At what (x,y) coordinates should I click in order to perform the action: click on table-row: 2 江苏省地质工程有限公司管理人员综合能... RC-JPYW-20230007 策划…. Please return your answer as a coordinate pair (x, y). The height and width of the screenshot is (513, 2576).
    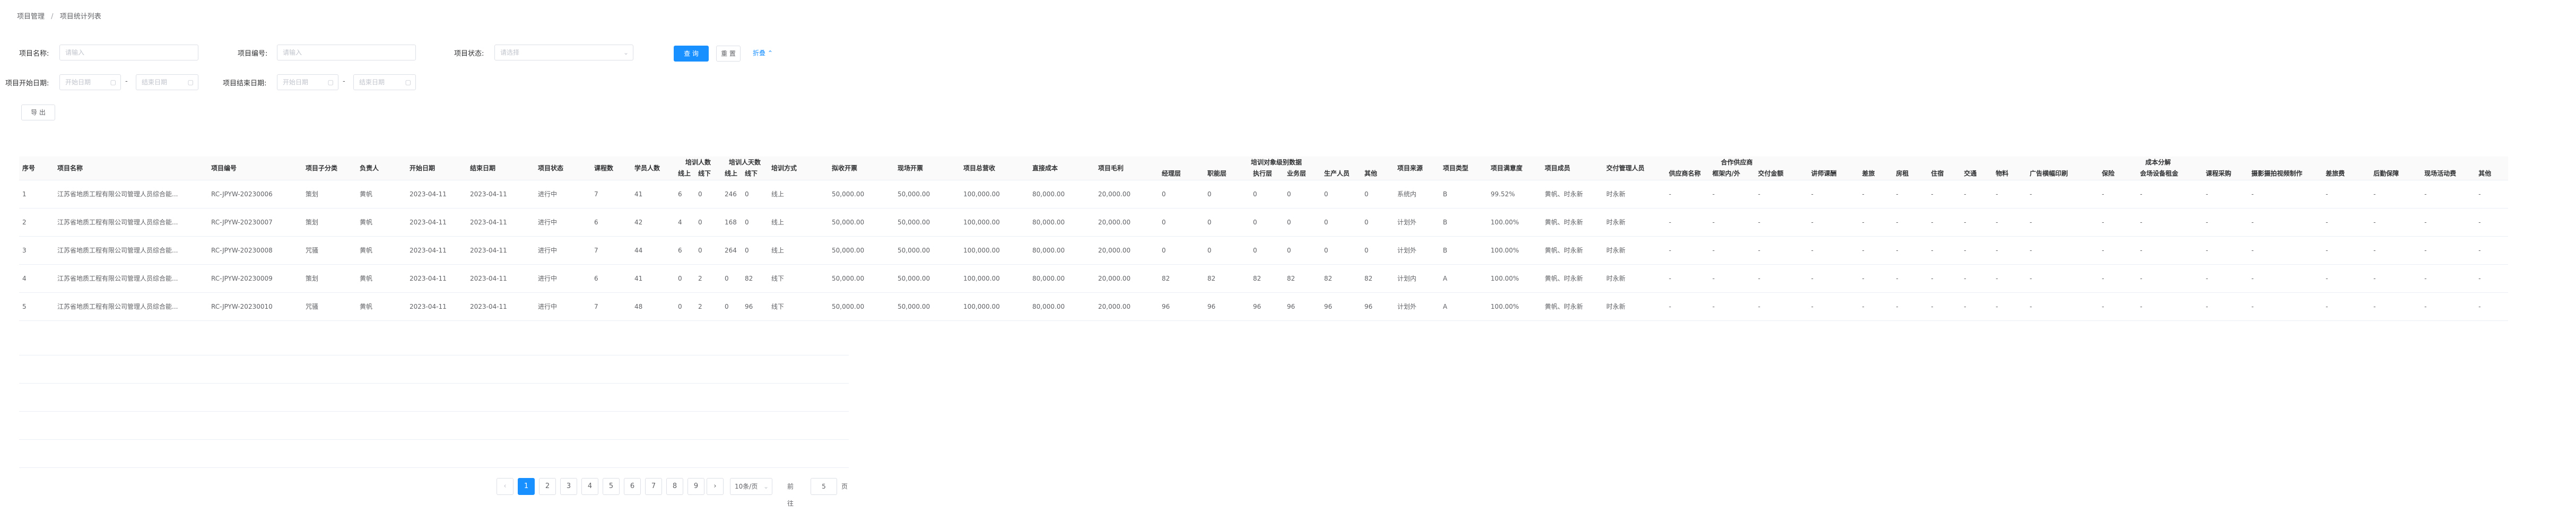
    Looking at the image, I should click on (1264, 223).